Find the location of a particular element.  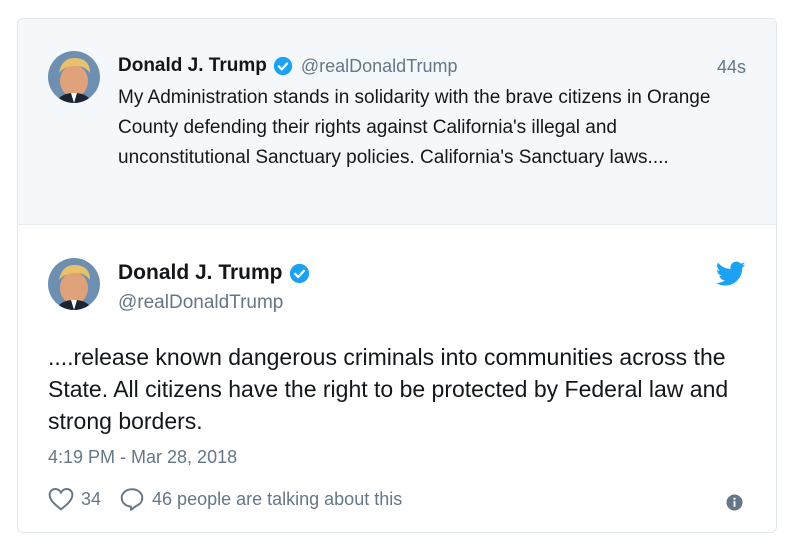

twitter-bird-icon is located at coordinates (731, 274).